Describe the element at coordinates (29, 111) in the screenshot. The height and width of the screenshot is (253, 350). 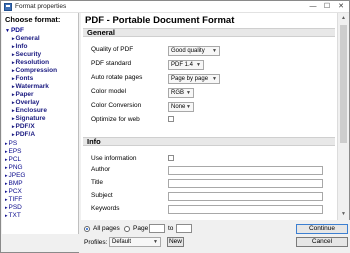
I see `pdf-item-enclosure: ▸Enclosure` at that location.